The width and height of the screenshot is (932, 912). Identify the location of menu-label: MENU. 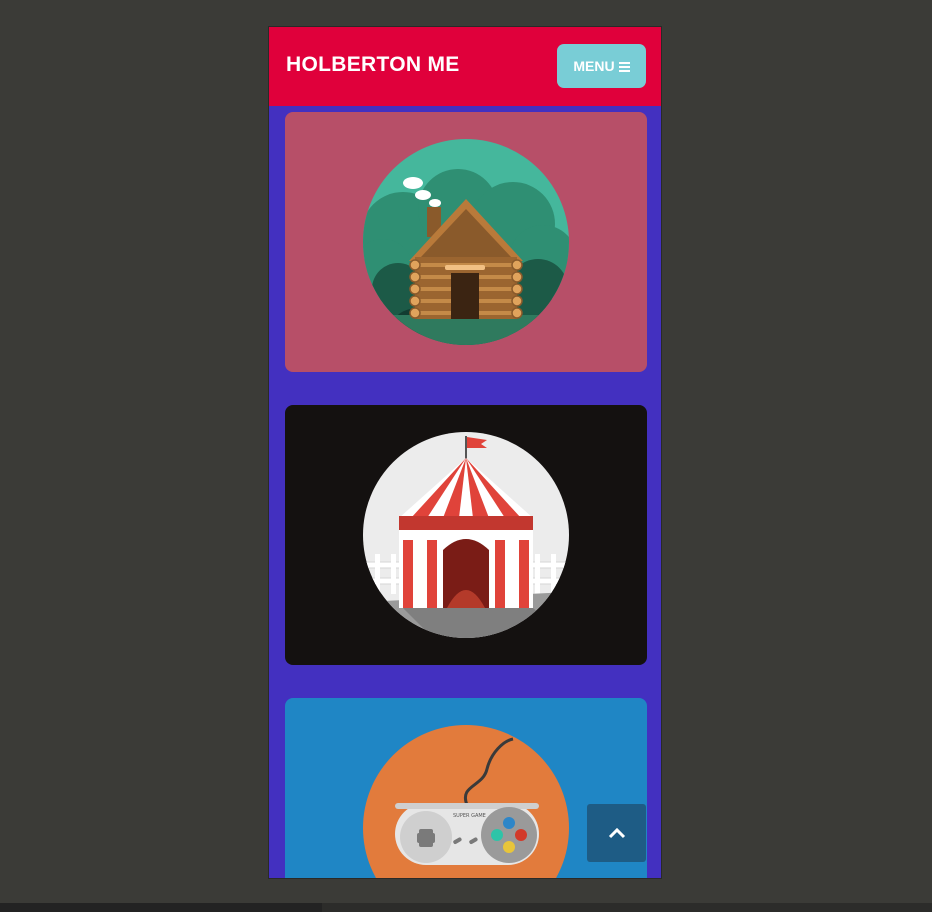
(594, 66).